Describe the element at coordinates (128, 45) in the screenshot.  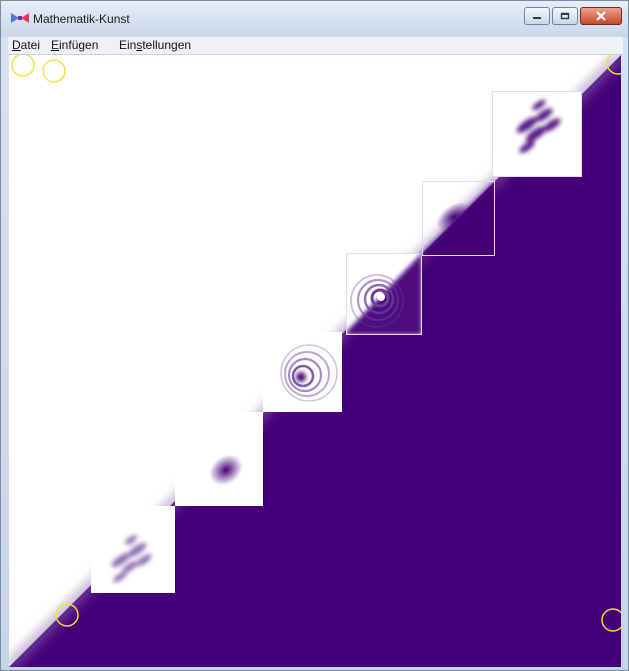
I see `menu-prefix: Ein` at that location.